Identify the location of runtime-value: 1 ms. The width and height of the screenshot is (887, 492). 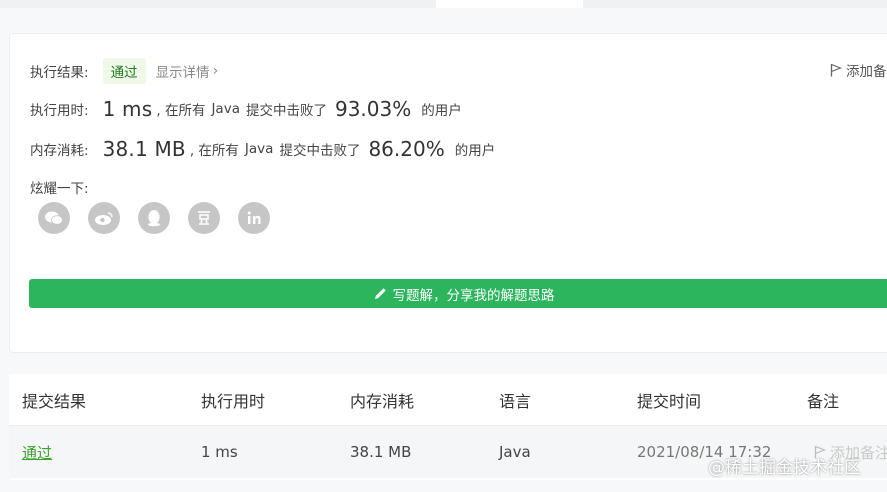
(127, 109).